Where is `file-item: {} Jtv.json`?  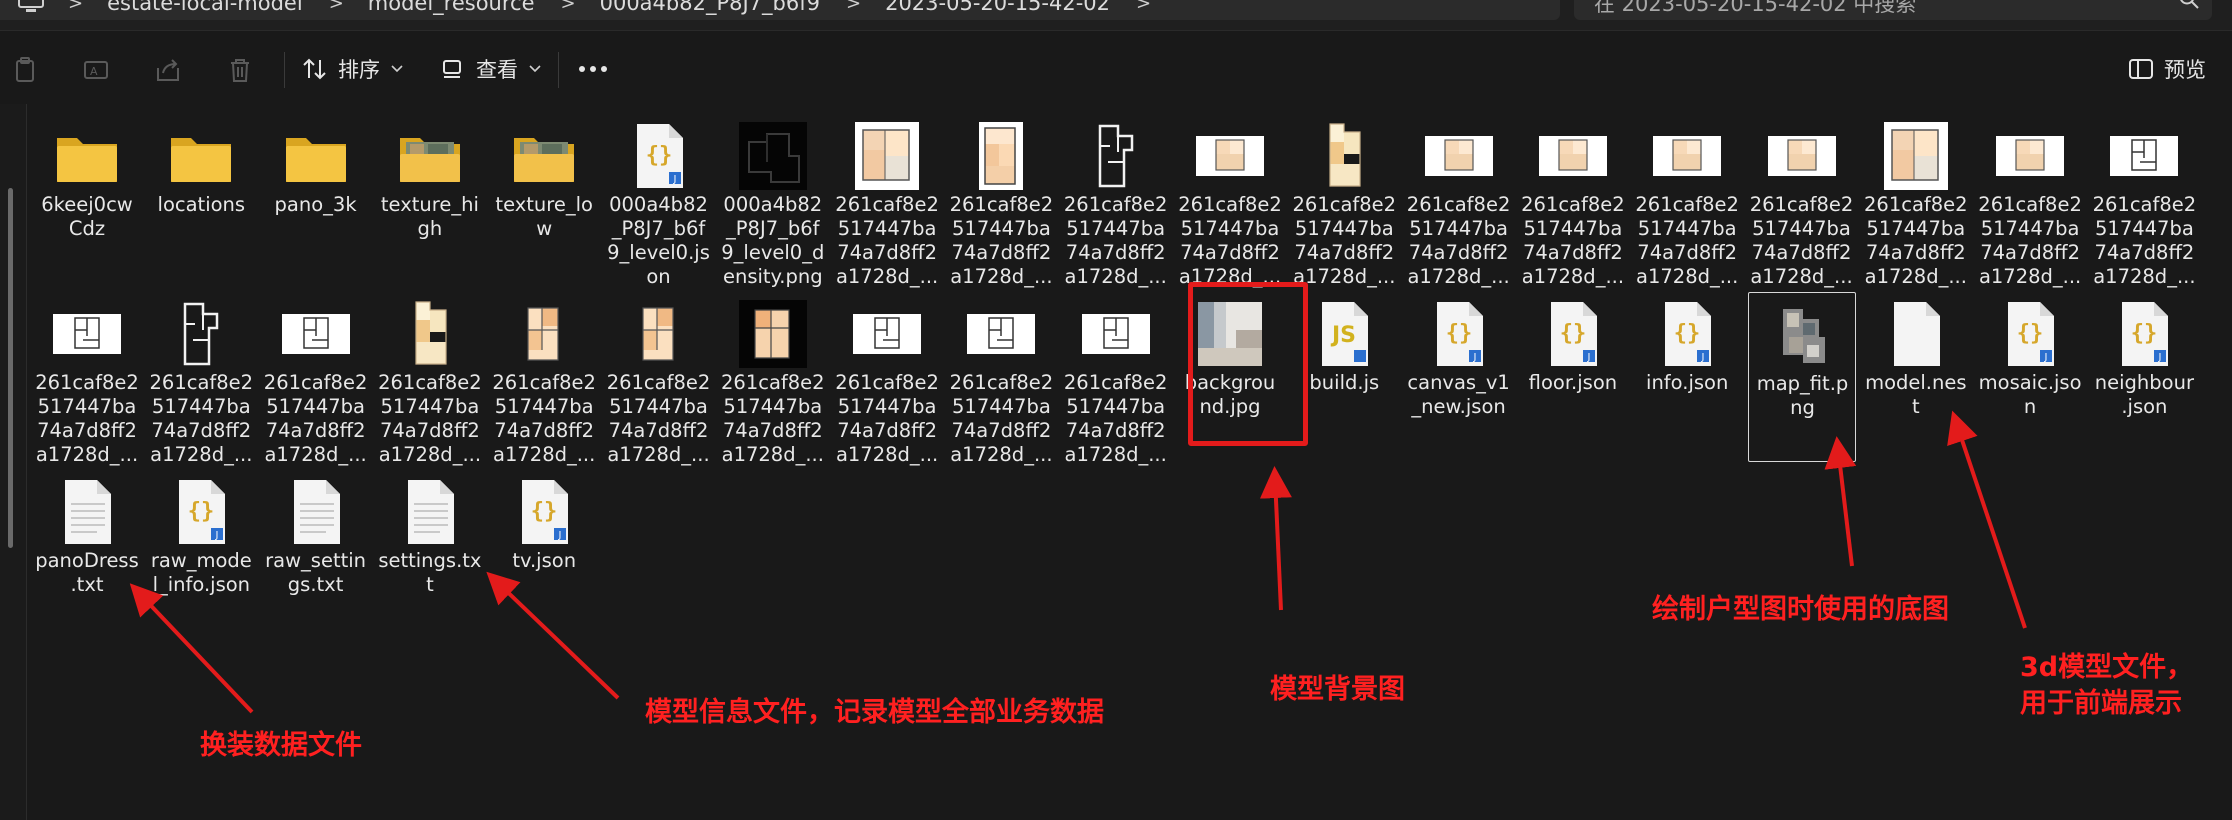
file-item: {} Jtv.json is located at coordinates (544, 555).